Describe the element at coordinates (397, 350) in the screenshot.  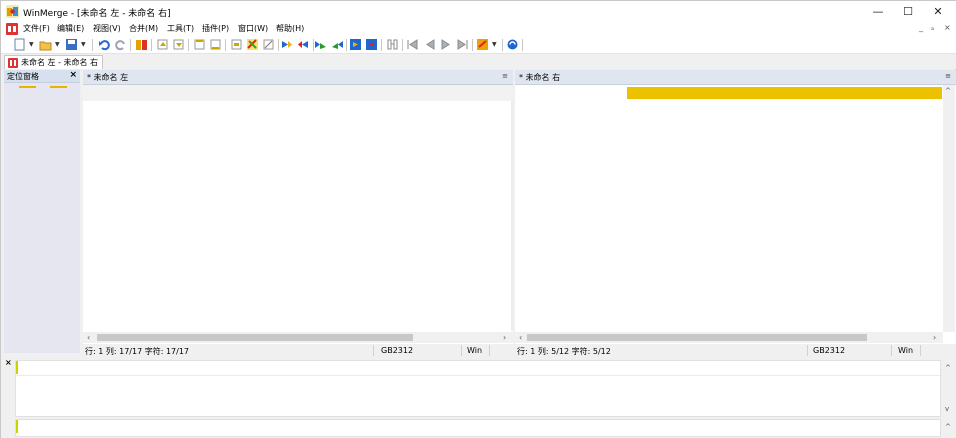
I see `left-encoding: GB2312` at that location.